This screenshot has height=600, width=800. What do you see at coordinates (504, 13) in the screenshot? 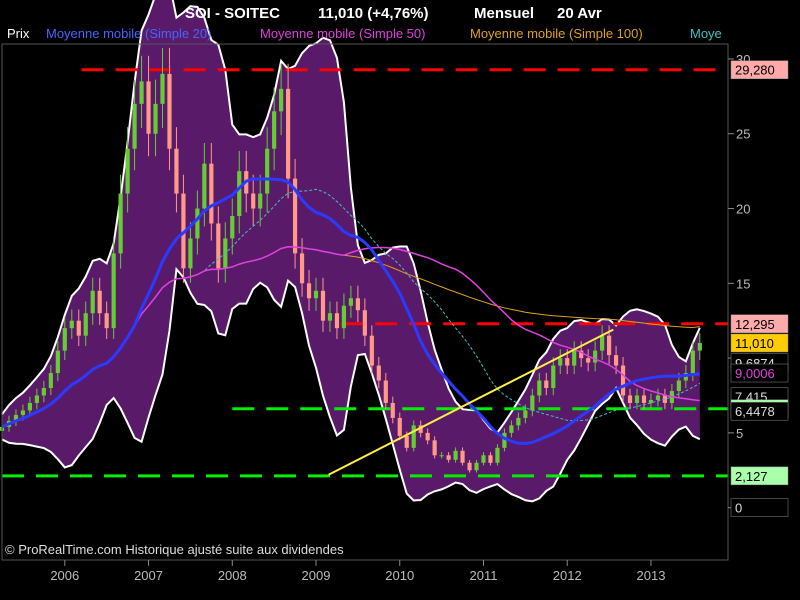
I see `period-label: Mensuel` at bounding box center [504, 13].